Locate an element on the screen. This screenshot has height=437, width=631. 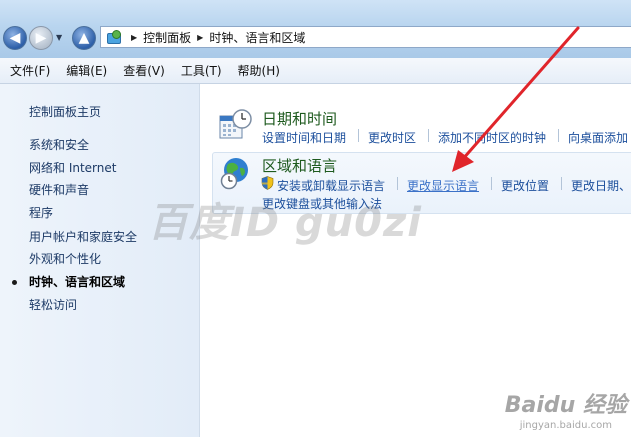
address-bar-area: ◀ ▶ ▼ ▲ ▶ 控制面板 ▶ 时钟、语言和区域 is located at coordinates (315, 29).